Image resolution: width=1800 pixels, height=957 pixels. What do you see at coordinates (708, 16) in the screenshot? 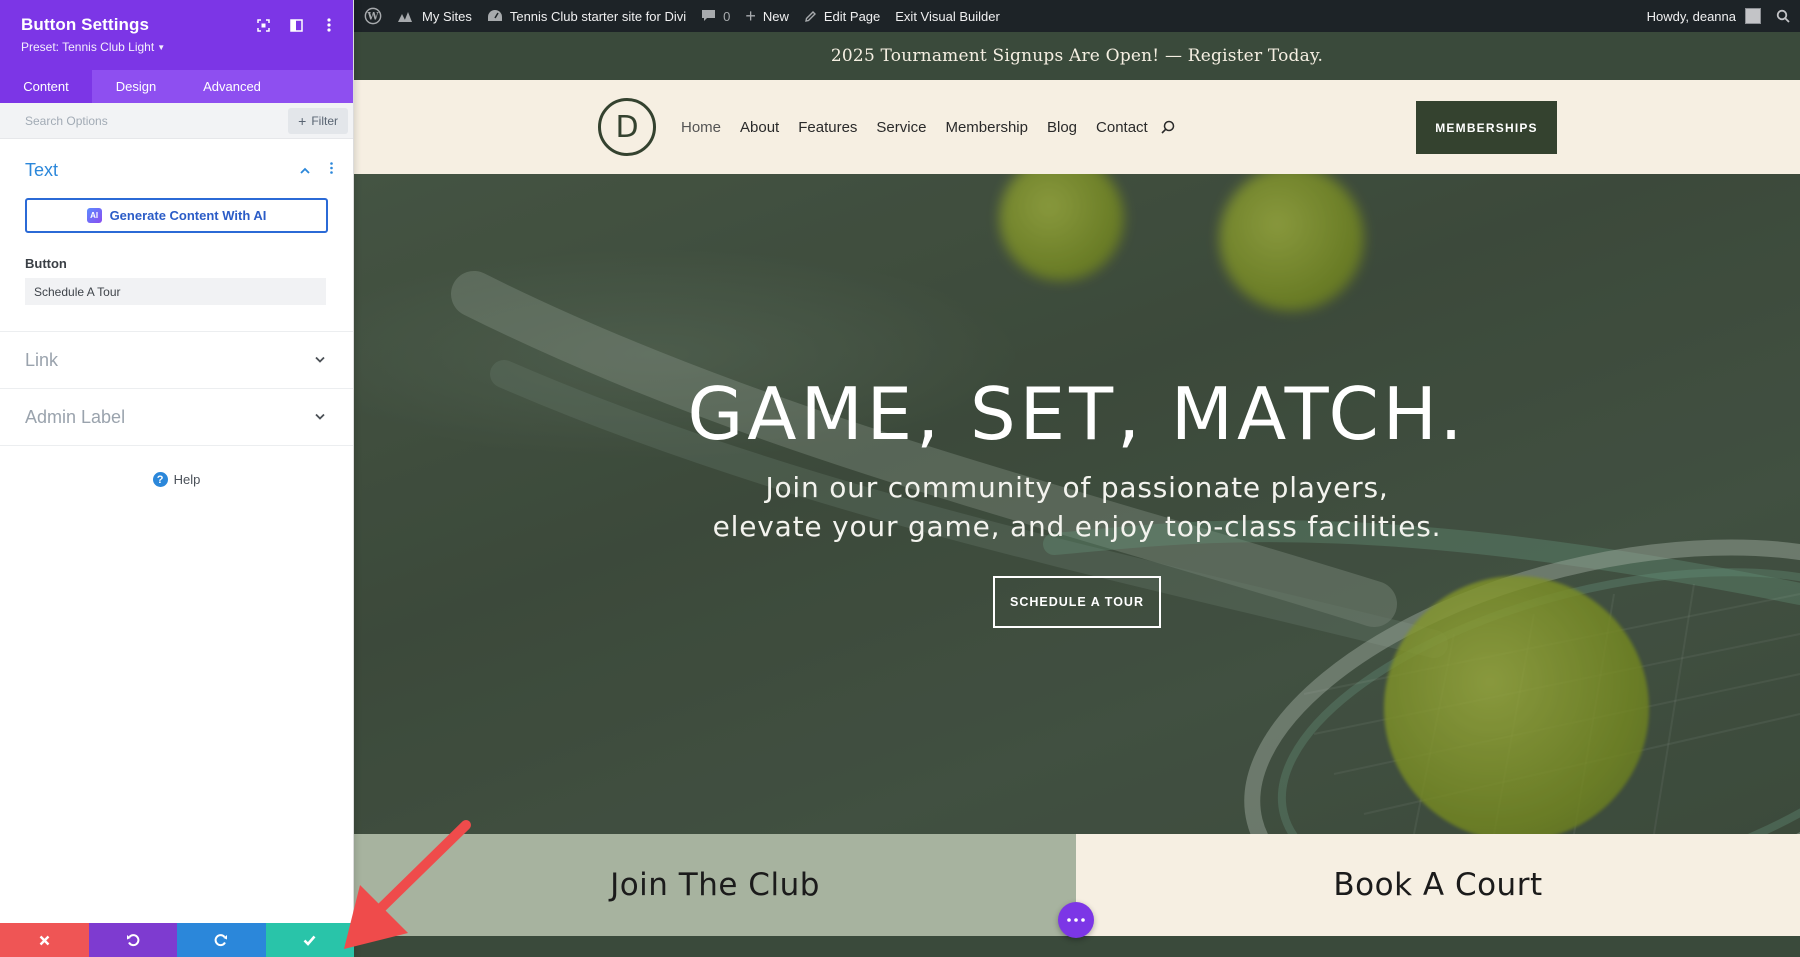
I see `comment-icon` at bounding box center [708, 16].